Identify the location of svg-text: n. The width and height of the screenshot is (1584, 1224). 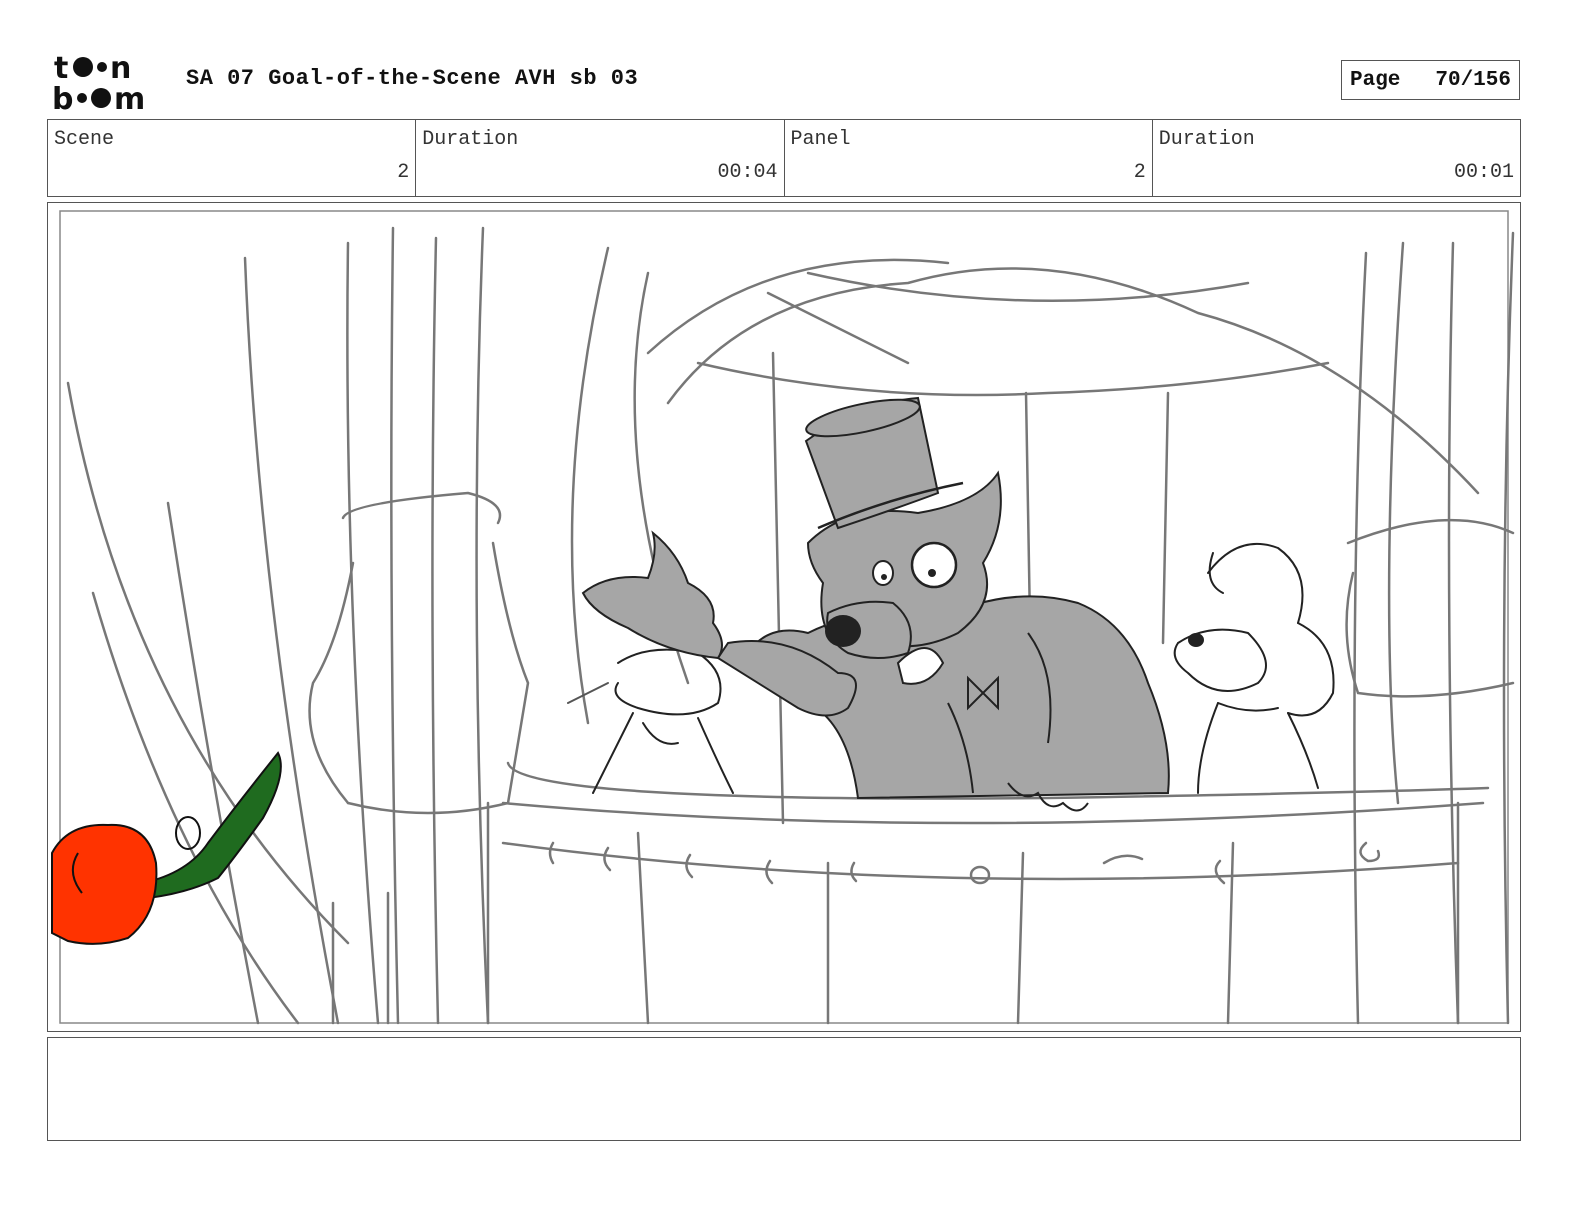
(120, 68).